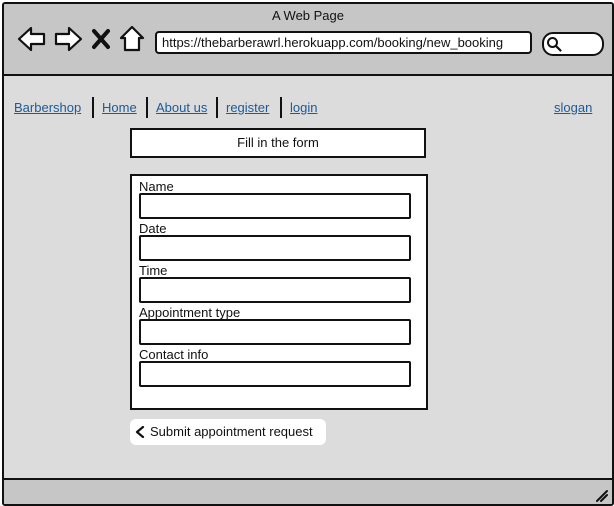 This screenshot has height=506, width=614. What do you see at coordinates (247, 107) in the screenshot?
I see `nav-link-register: register` at bounding box center [247, 107].